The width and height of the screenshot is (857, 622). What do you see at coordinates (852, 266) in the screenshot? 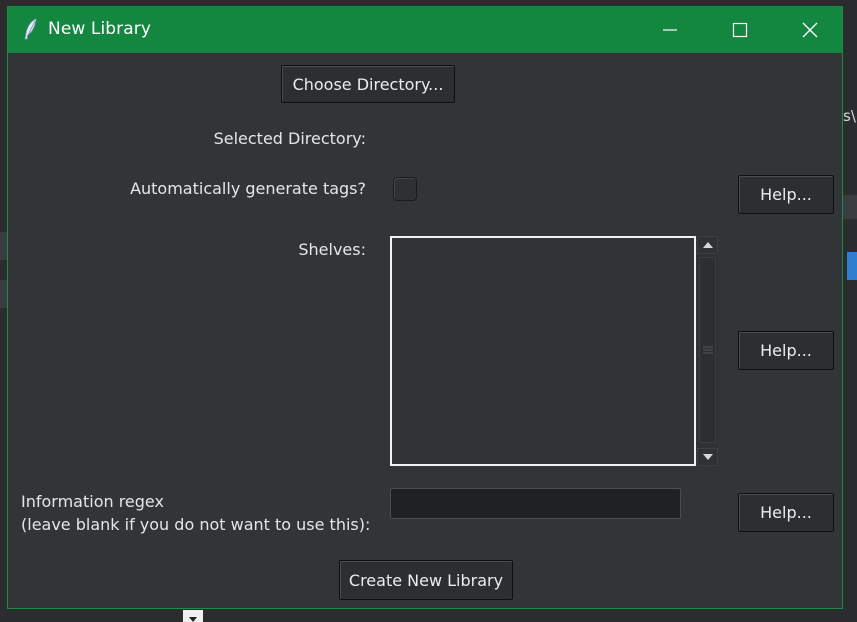
I see `background-app-selection` at bounding box center [852, 266].